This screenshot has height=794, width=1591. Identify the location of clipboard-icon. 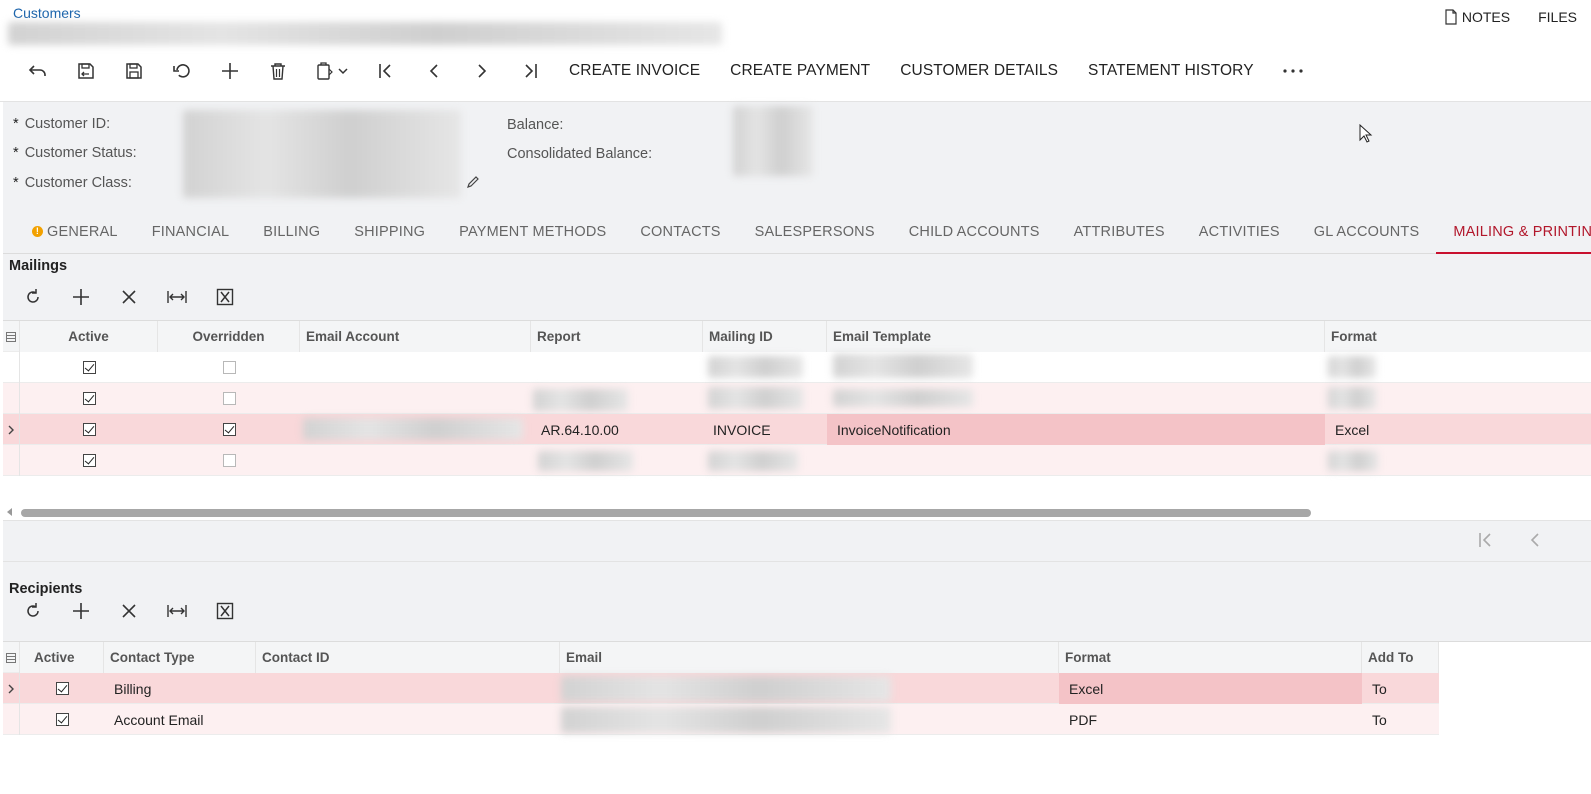
(325, 71).